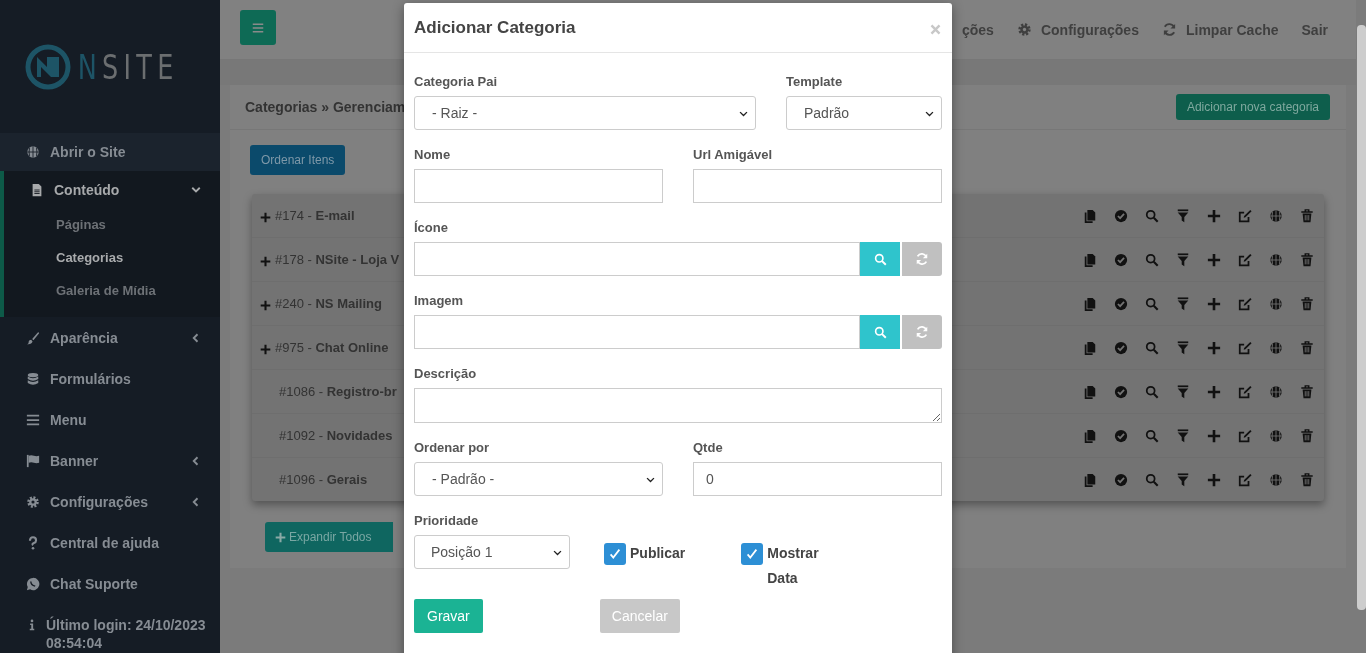 This screenshot has height=653, width=1366. What do you see at coordinates (110, 378) in the screenshot?
I see `sidebar-item: Formulários` at bounding box center [110, 378].